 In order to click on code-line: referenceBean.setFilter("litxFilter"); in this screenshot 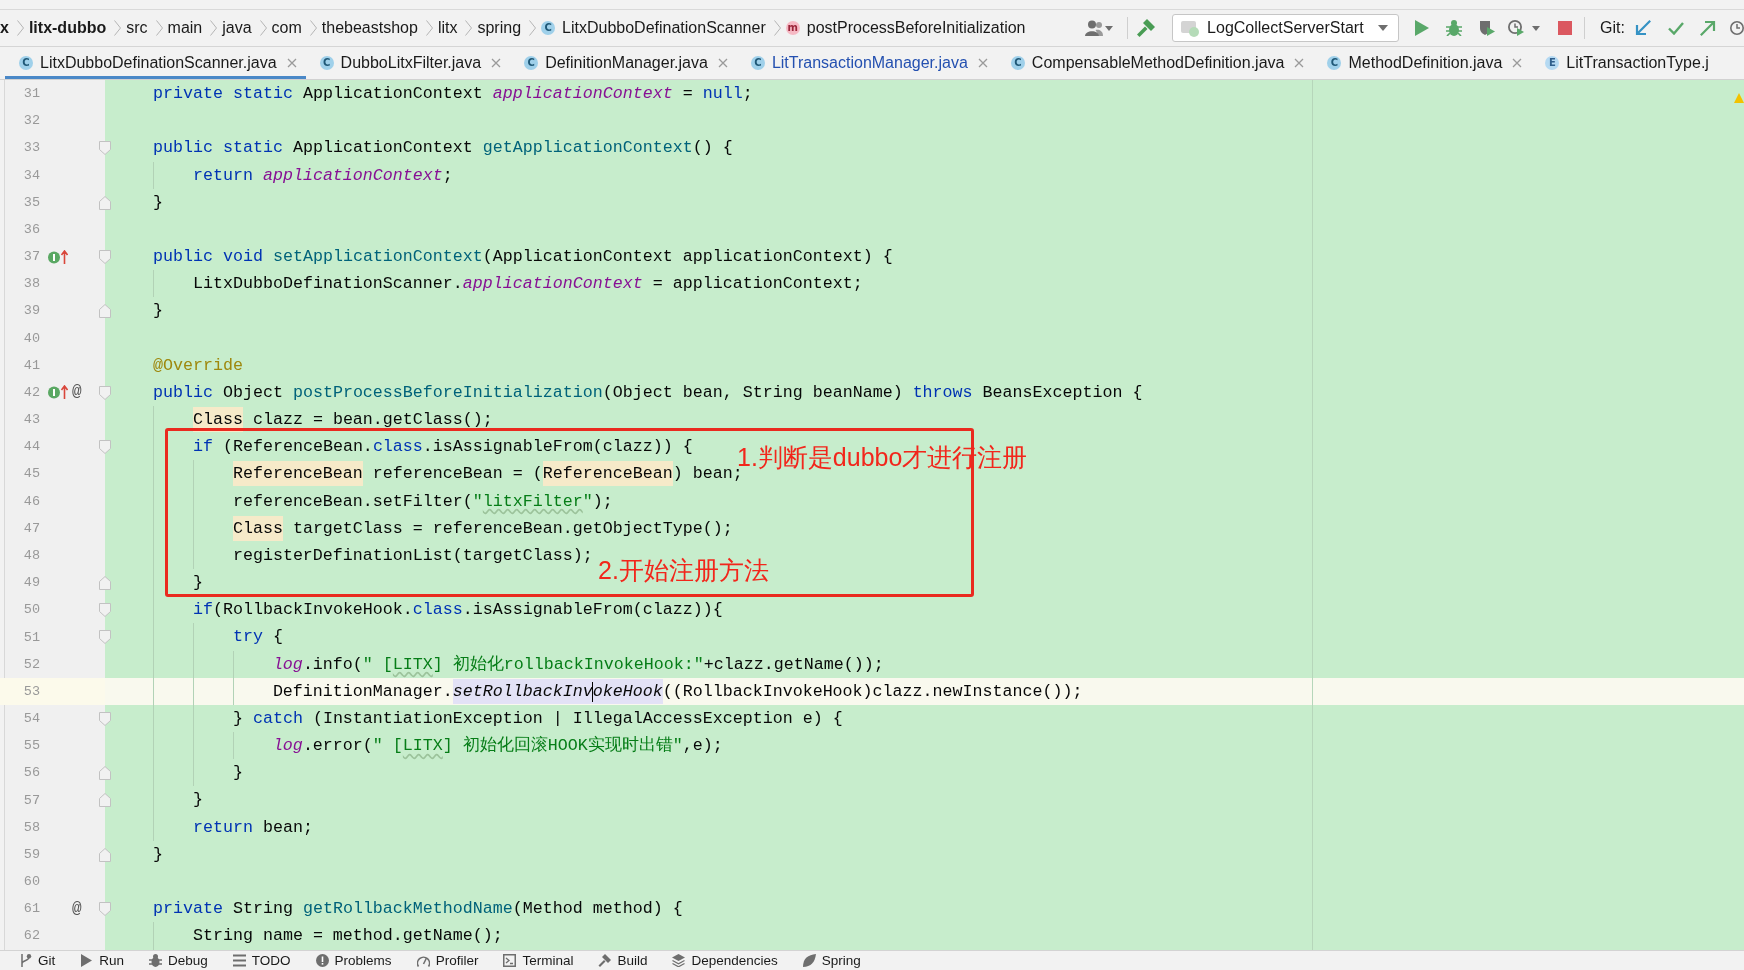, I will do `click(422, 501)`.